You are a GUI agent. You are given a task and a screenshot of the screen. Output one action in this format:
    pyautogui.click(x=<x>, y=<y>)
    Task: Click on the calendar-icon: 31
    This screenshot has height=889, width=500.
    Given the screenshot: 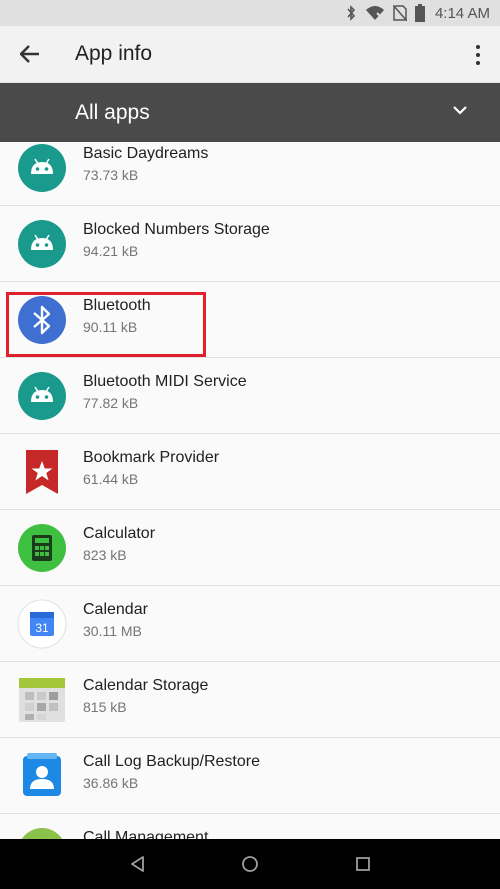 What is the action you would take?
    pyautogui.click(x=42, y=624)
    